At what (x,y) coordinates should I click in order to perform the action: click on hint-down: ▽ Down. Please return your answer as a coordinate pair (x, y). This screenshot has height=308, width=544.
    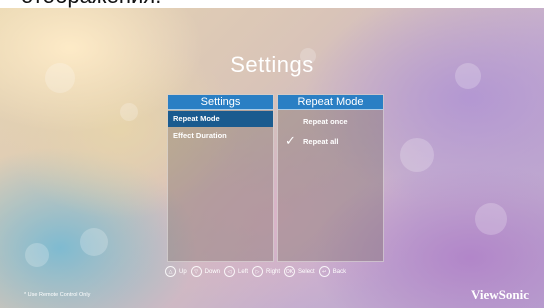
    Looking at the image, I should click on (205, 271).